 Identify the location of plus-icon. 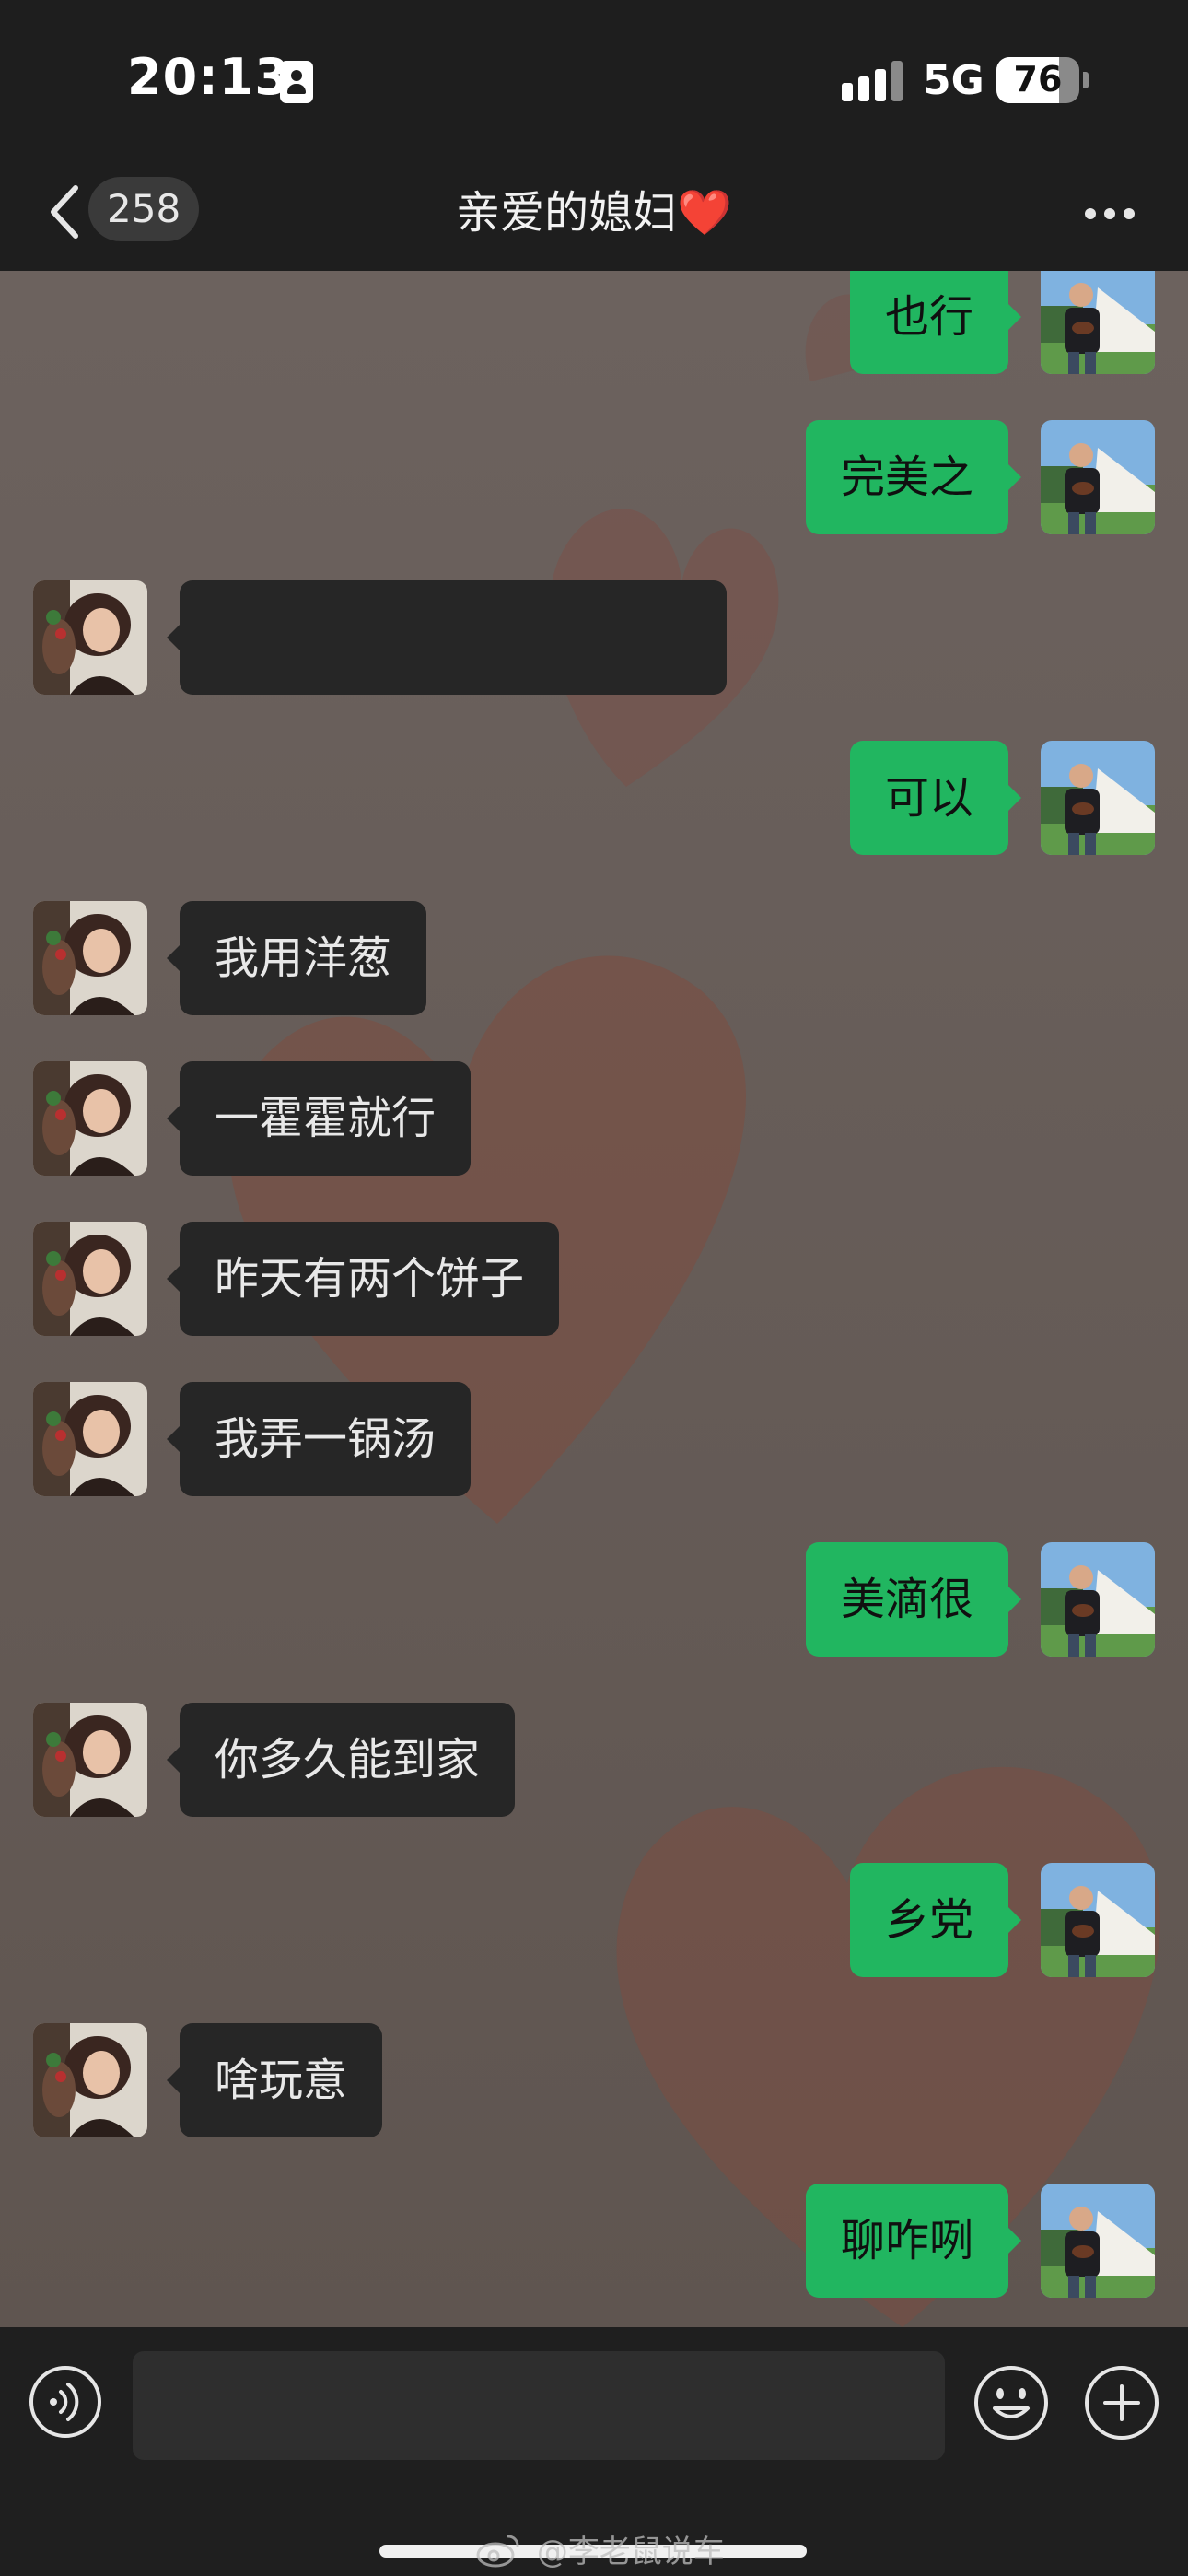
(1121, 2402).